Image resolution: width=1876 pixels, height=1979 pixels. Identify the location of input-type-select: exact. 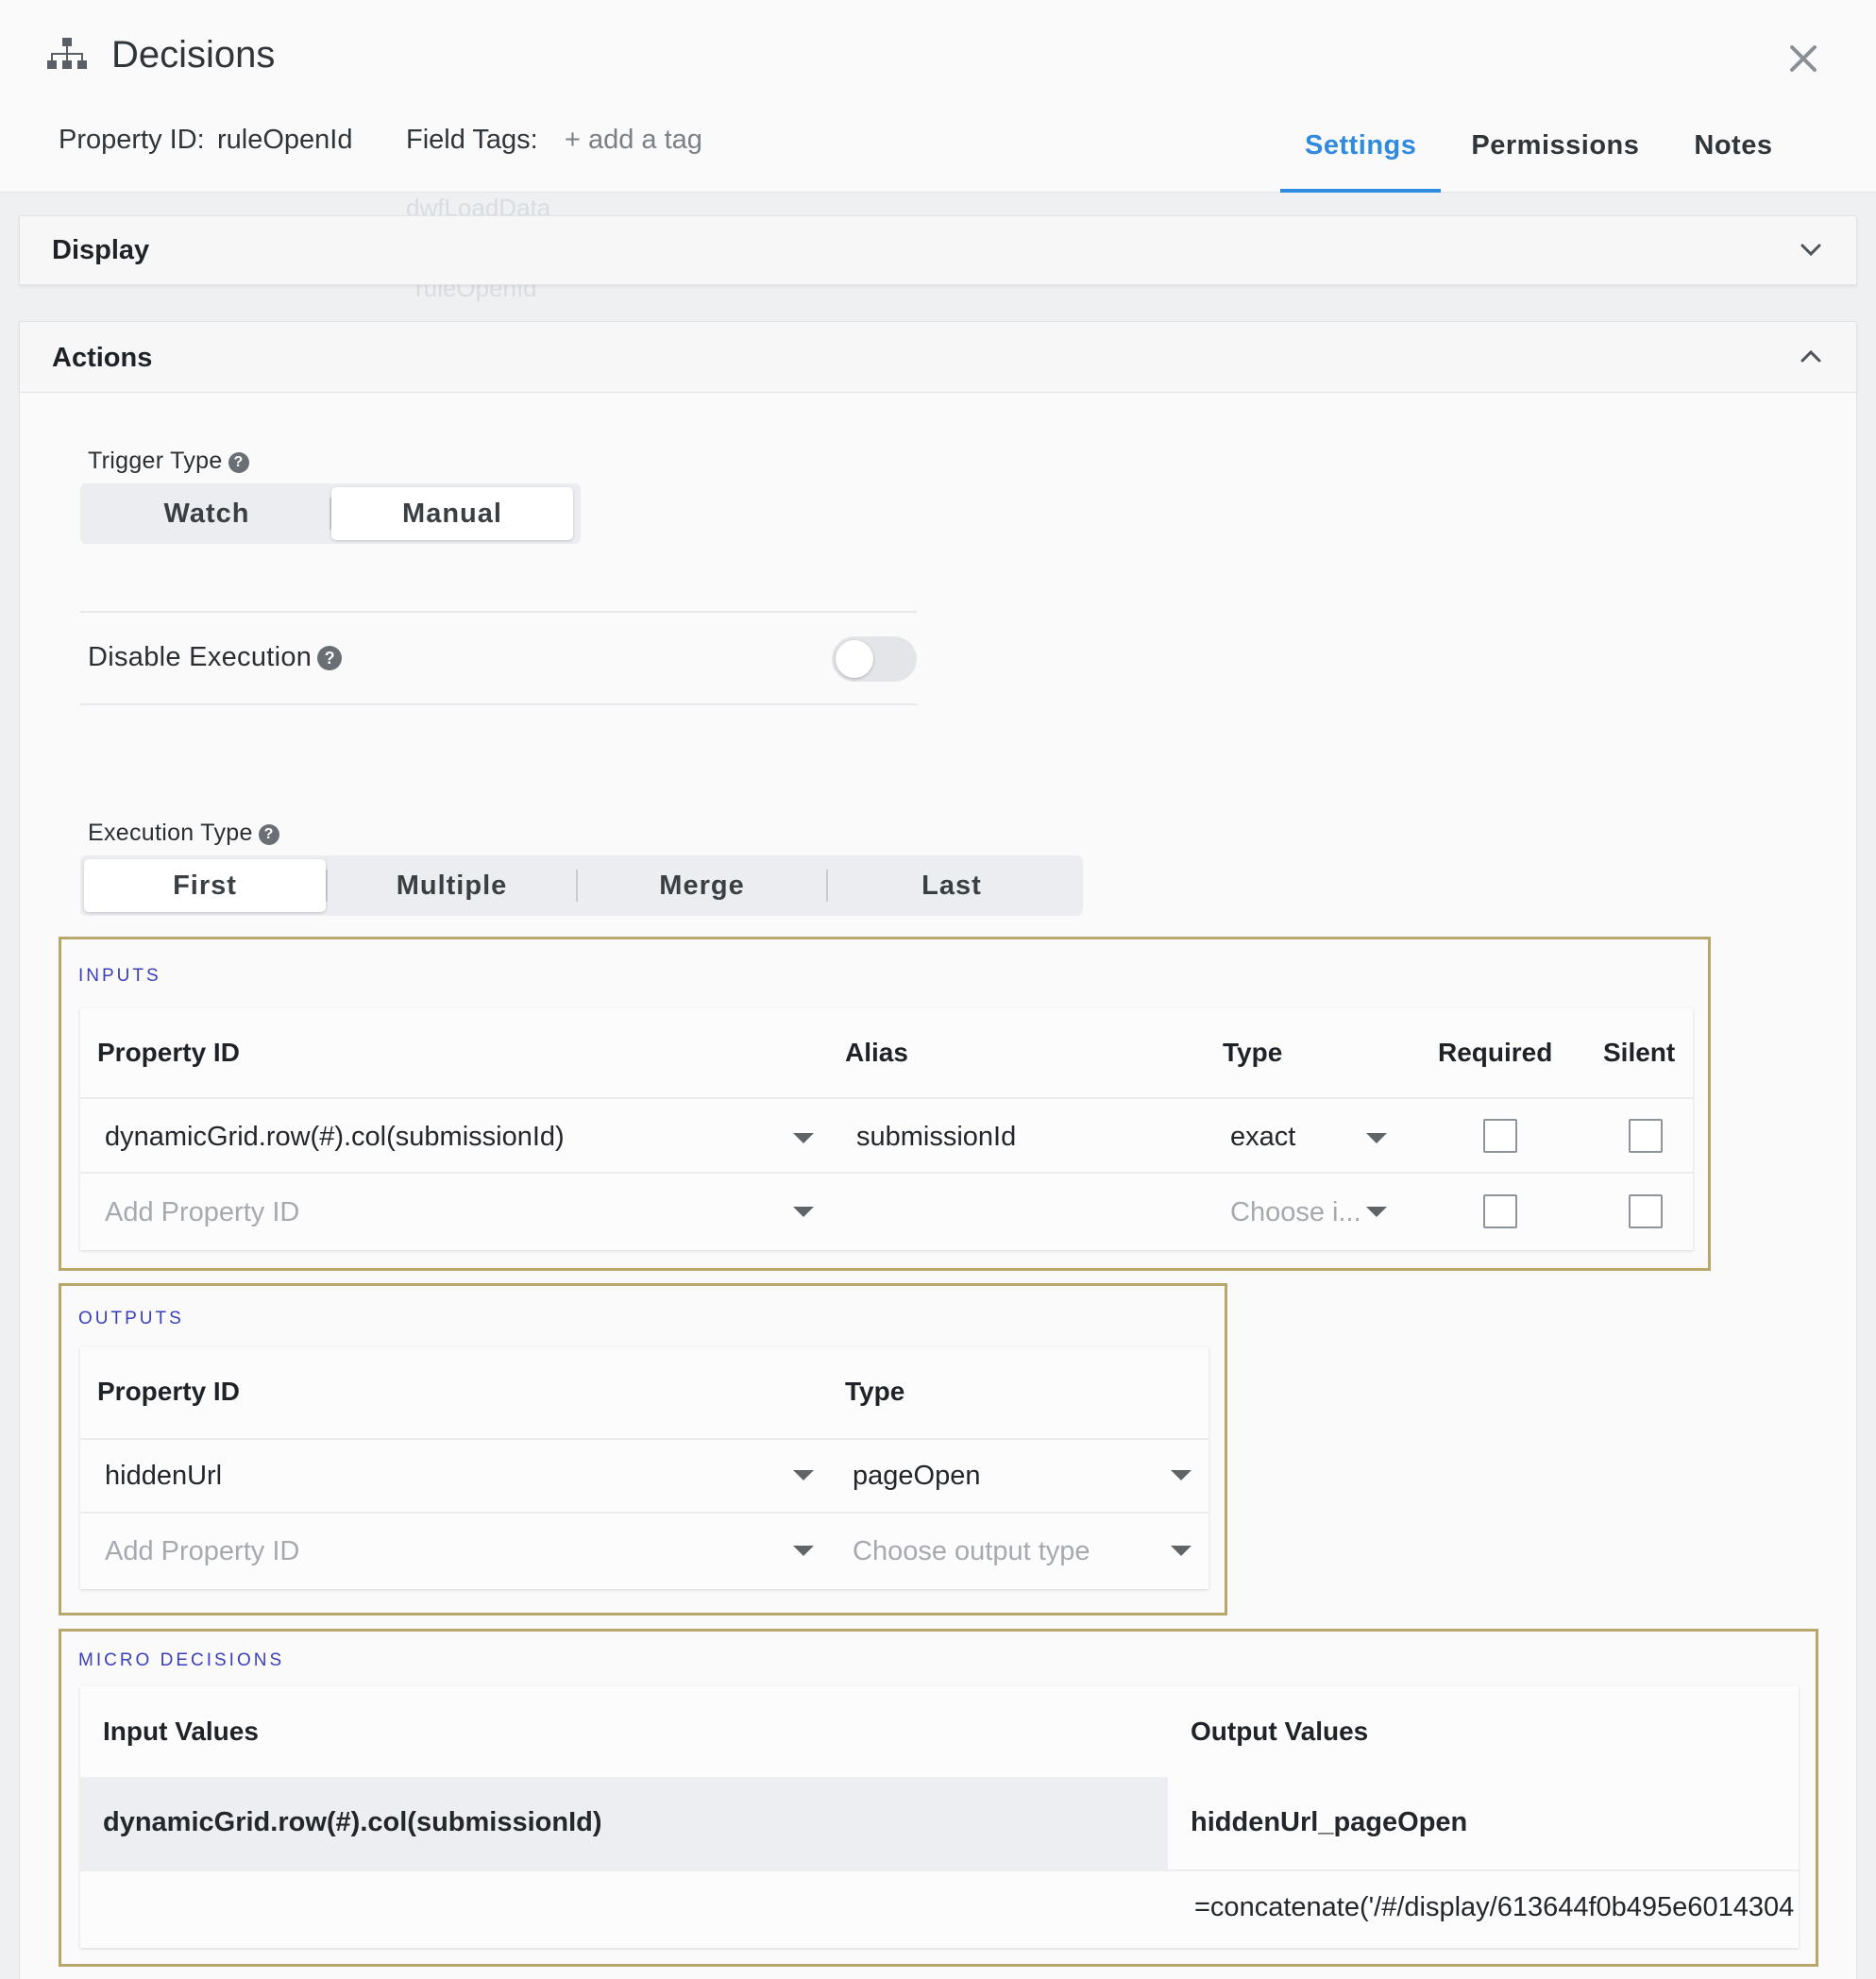
(1262, 1137).